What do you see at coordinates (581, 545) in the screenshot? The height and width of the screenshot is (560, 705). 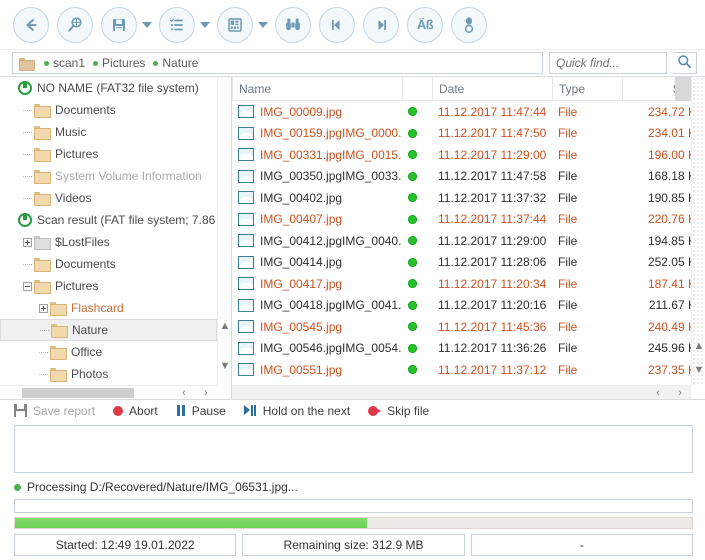 I see `extra-info-cell: -` at bounding box center [581, 545].